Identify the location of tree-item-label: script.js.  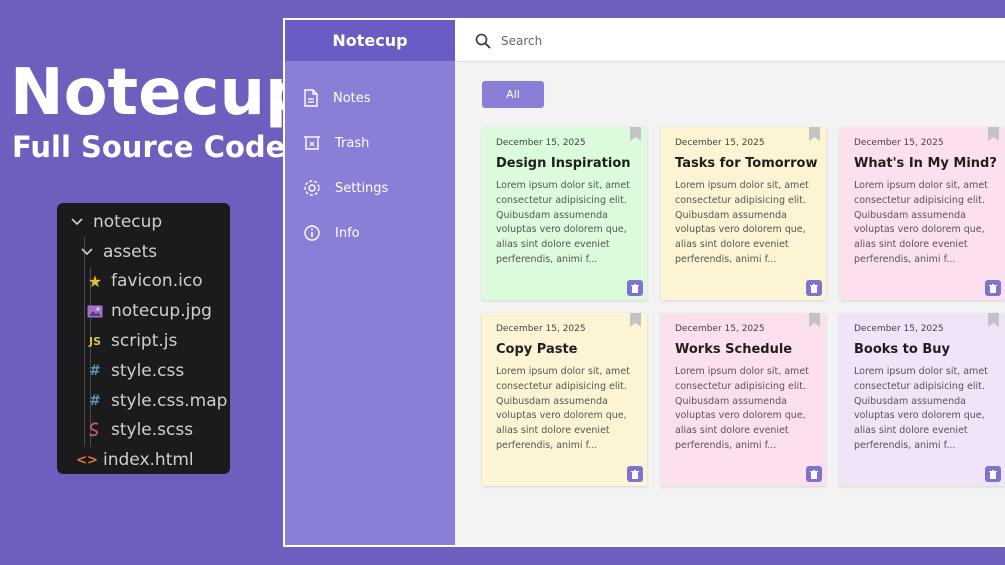
(144, 341).